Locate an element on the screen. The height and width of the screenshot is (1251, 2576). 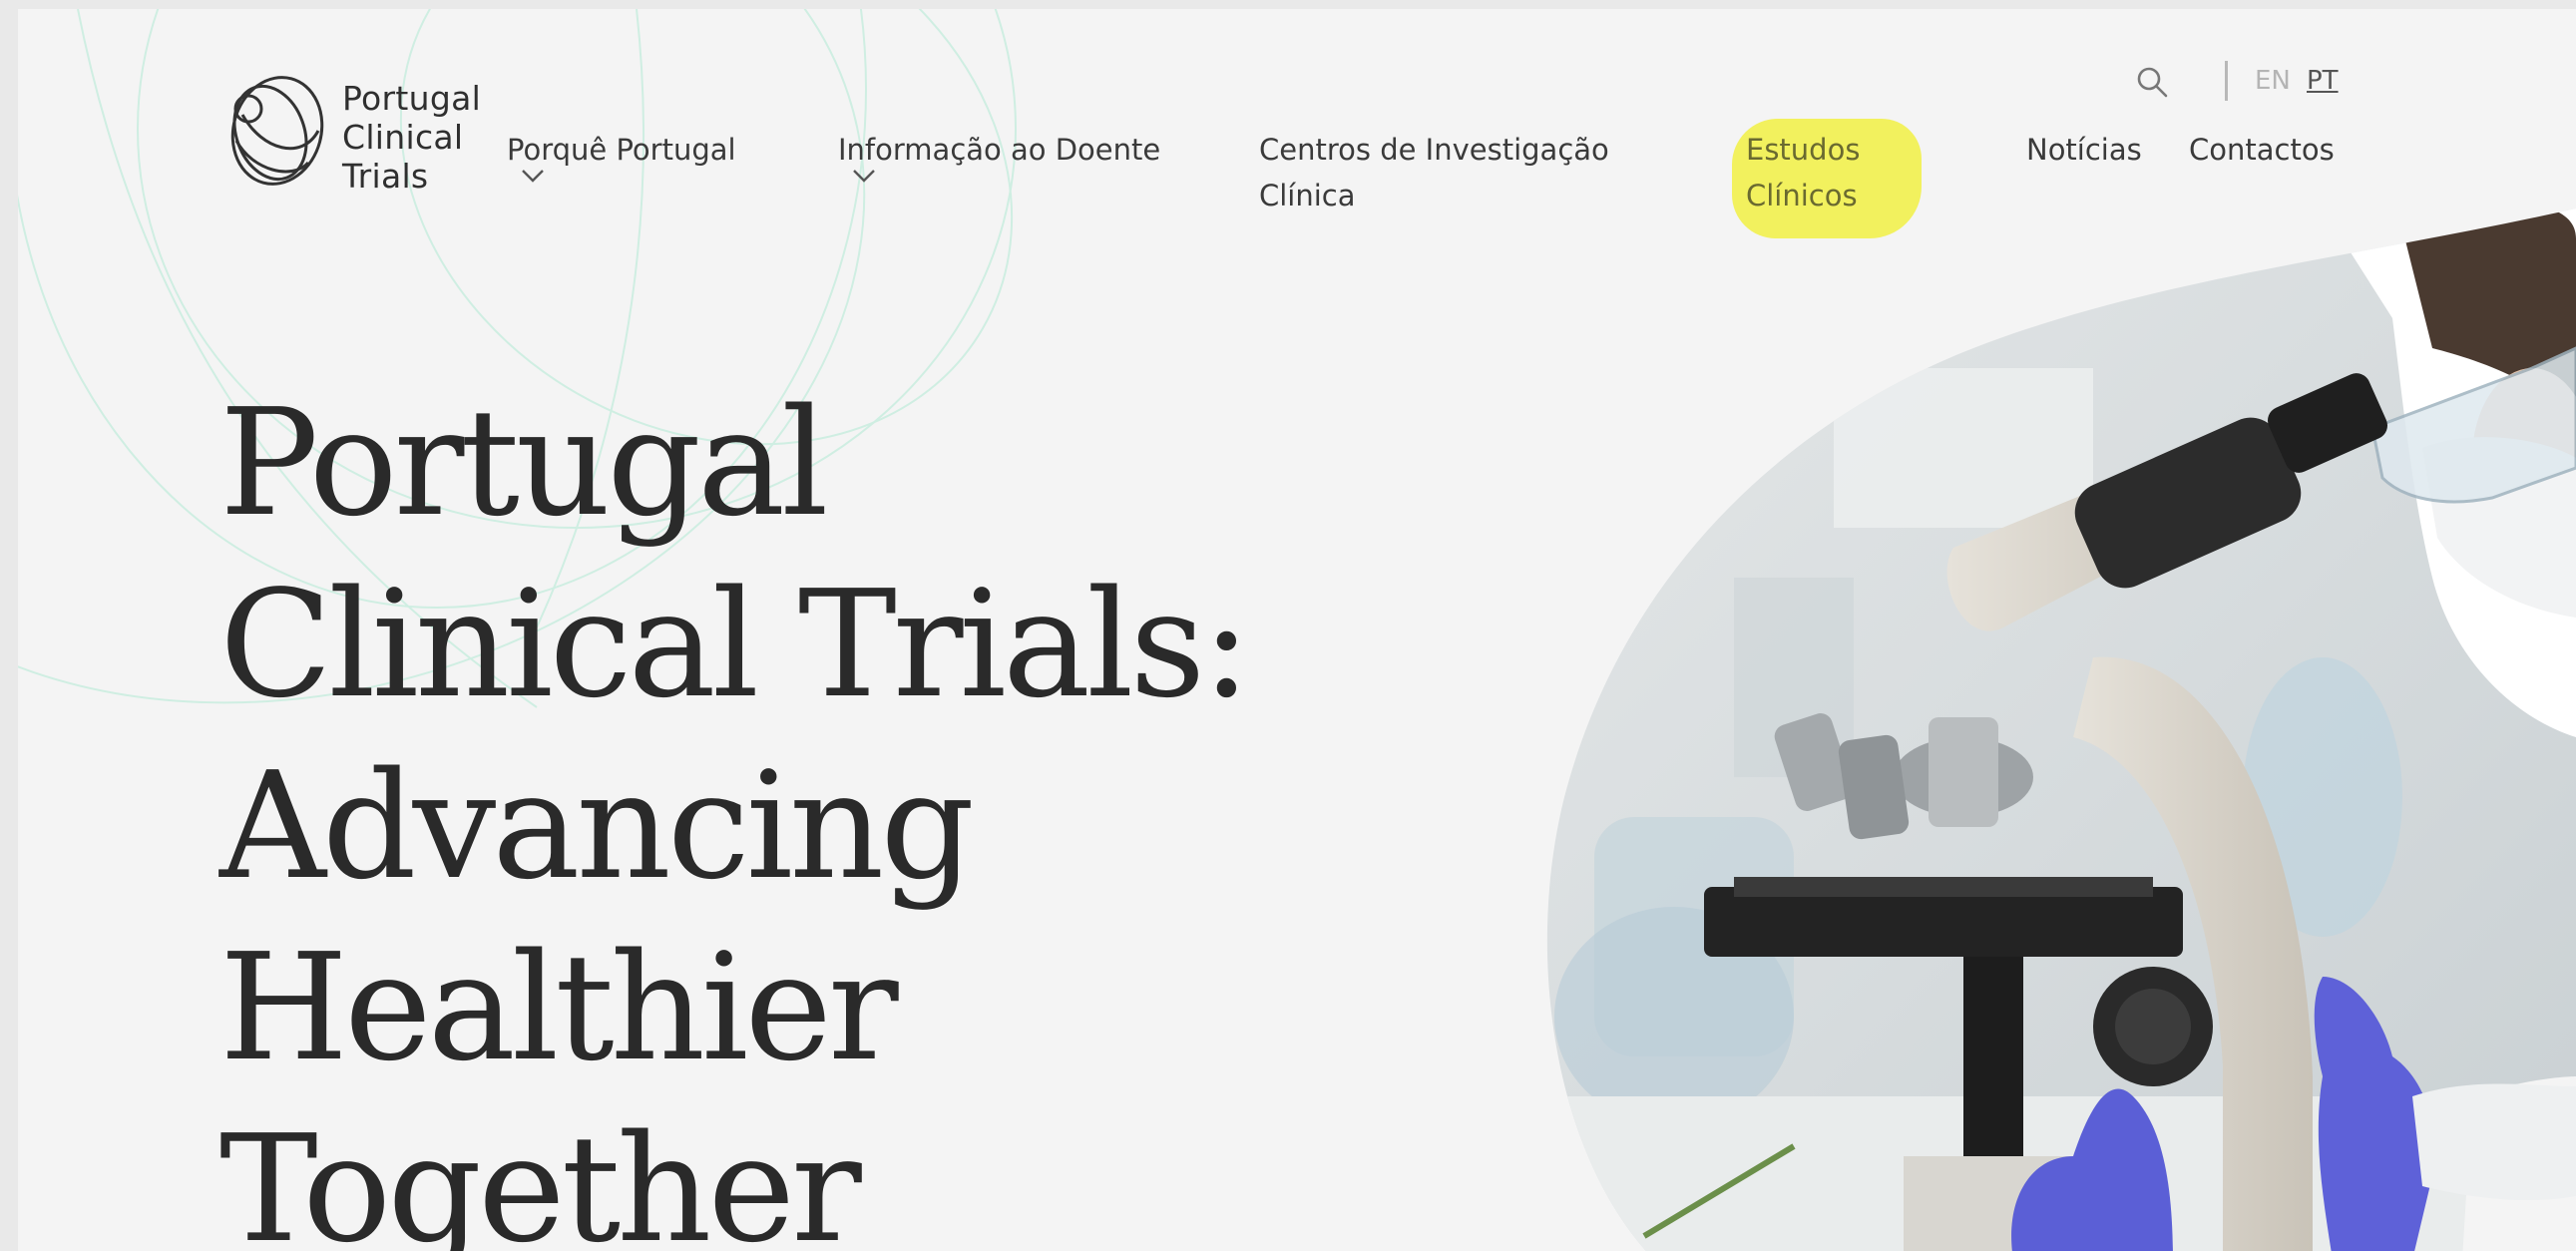
hero-title-line: Healthier is located at coordinates (559, 1008).